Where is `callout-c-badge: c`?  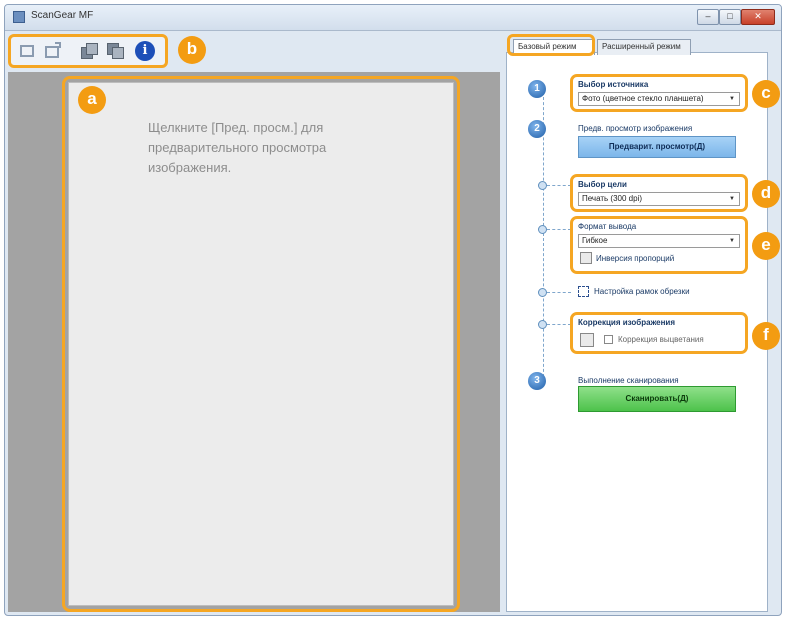
callout-c-badge: c is located at coordinates (766, 94).